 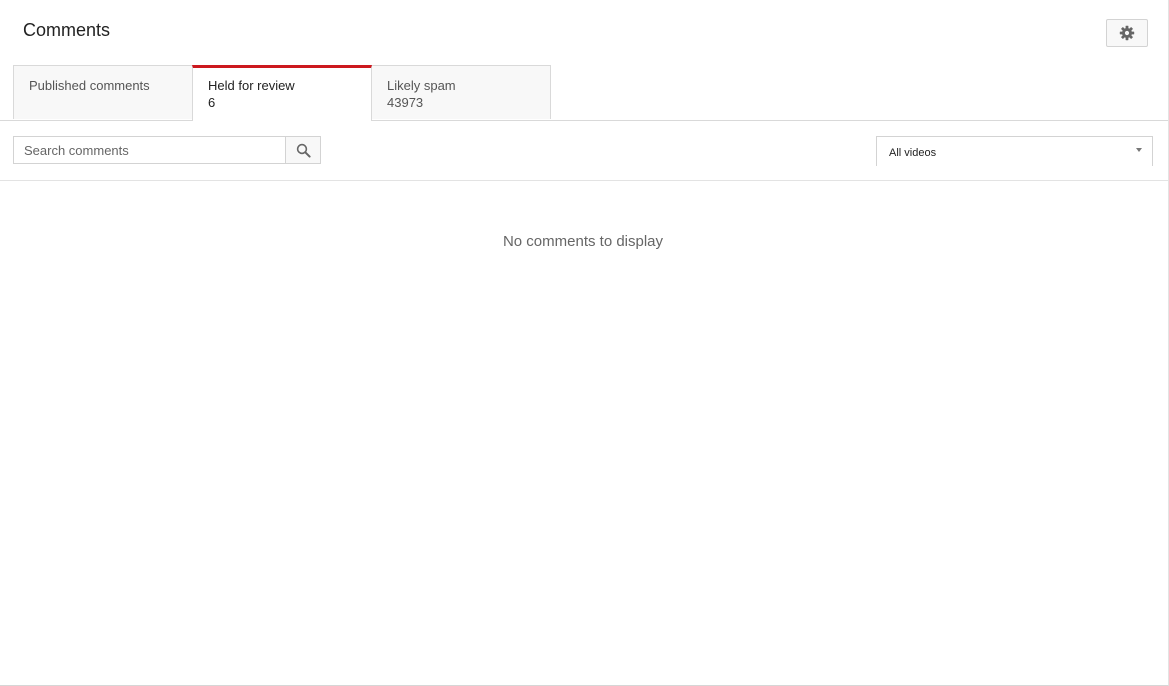 What do you see at coordinates (913, 153) in the screenshot?
I see `video-filter-value: All videos` at bounding box center [913, 153].